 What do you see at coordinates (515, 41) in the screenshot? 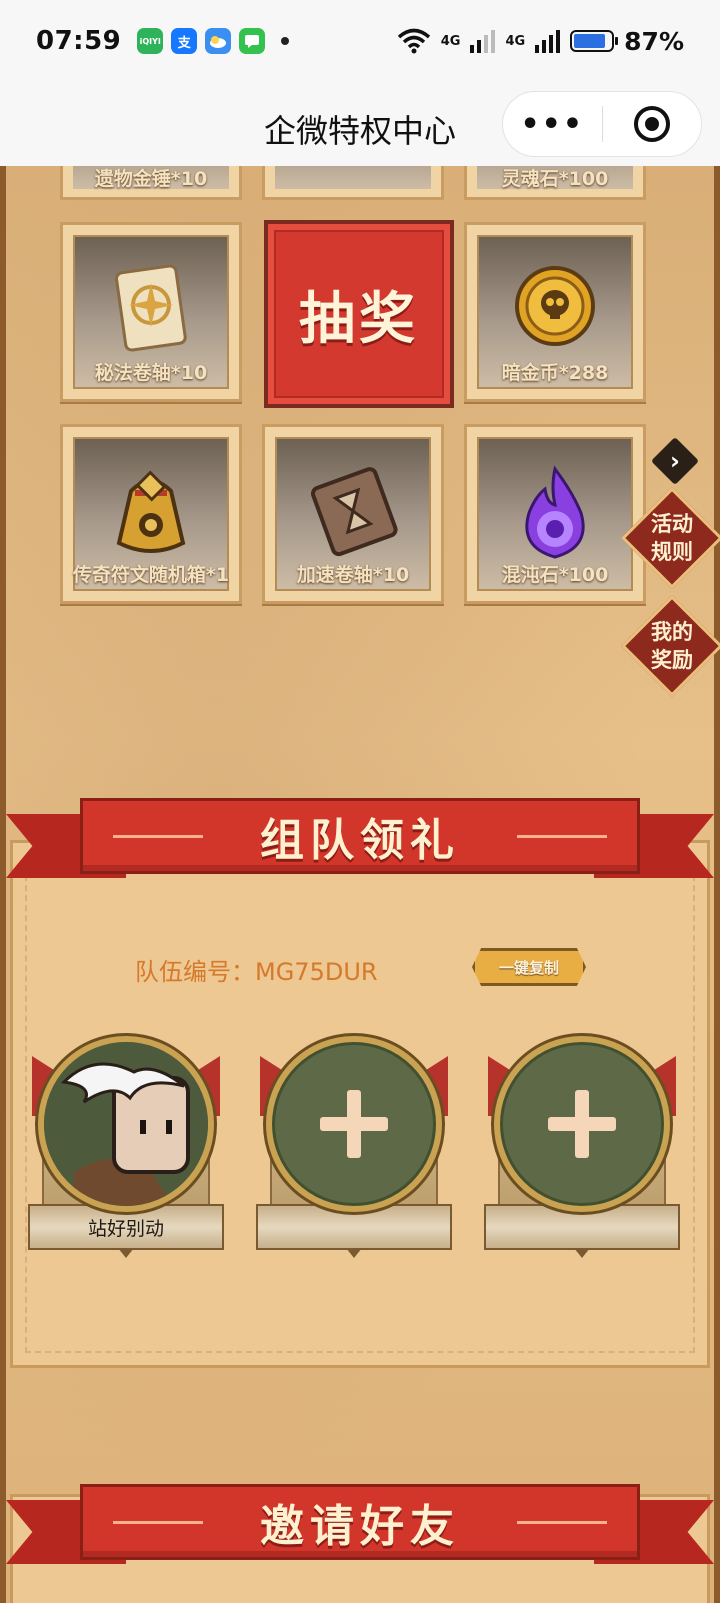
I see `network-type-2: 4G` at bounding box center [515, 41].